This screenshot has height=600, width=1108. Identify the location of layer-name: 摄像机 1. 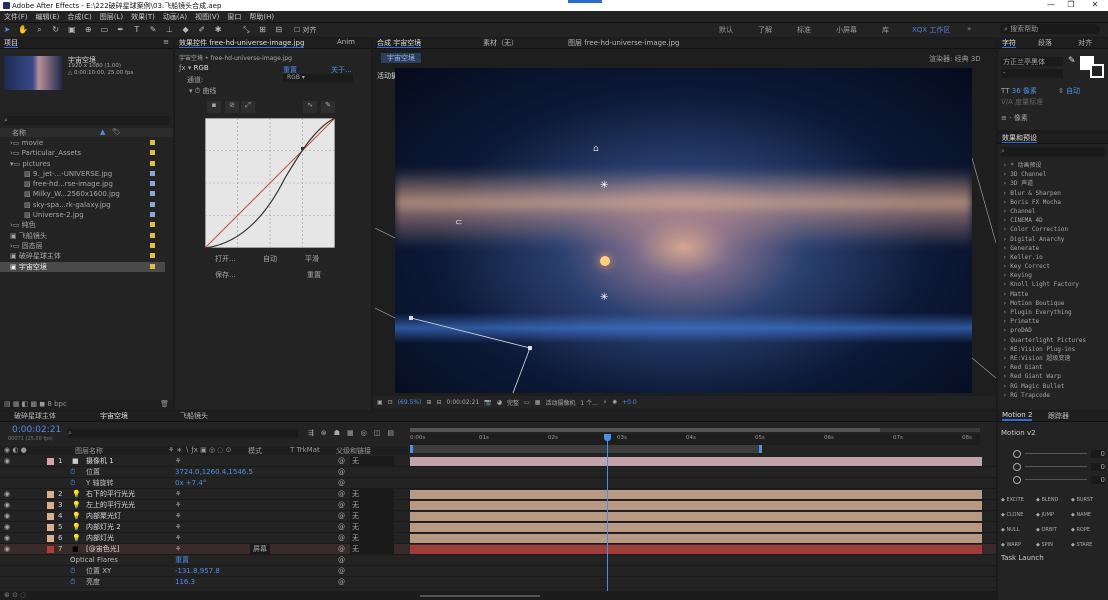
(100, 461).